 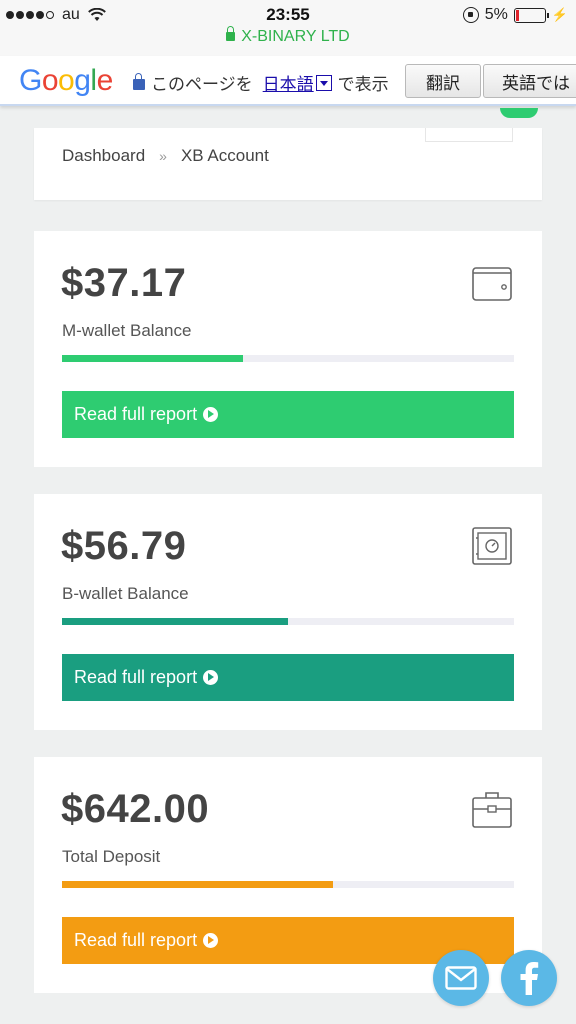 What do you see at coordinates (492, 546) in the screenshot?
I see `safe-icon` at bounding box center [492, 546].